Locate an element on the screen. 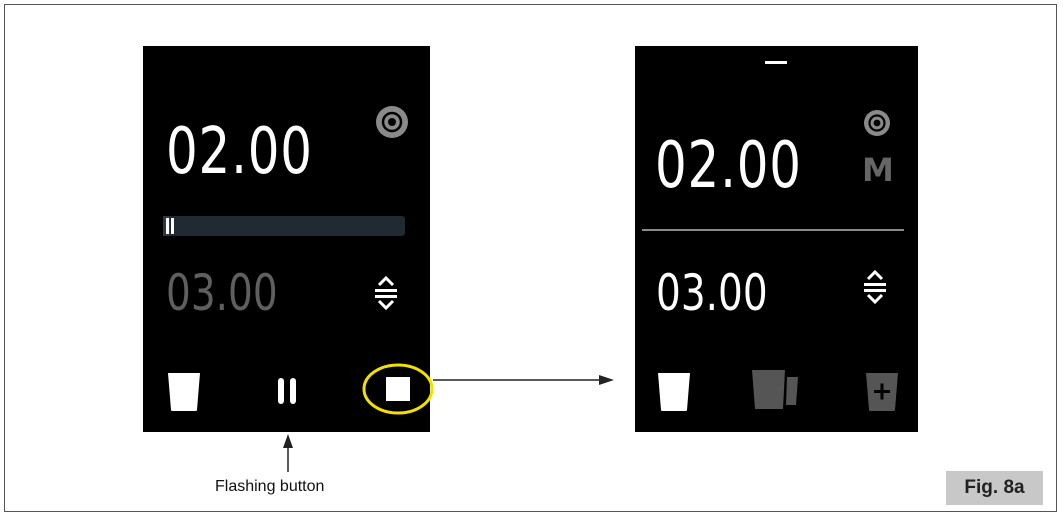 The width and height of the screenshot is (1063, 518). highlight-ellipse is located at coordinates (398, 389).